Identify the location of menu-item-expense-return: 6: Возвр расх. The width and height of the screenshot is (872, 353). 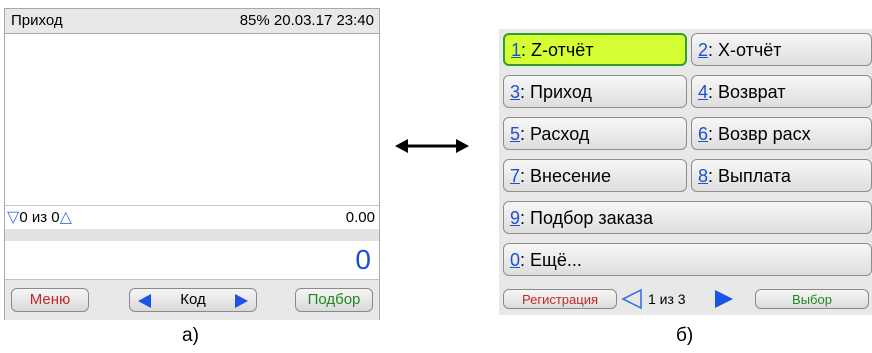
(781, 133).